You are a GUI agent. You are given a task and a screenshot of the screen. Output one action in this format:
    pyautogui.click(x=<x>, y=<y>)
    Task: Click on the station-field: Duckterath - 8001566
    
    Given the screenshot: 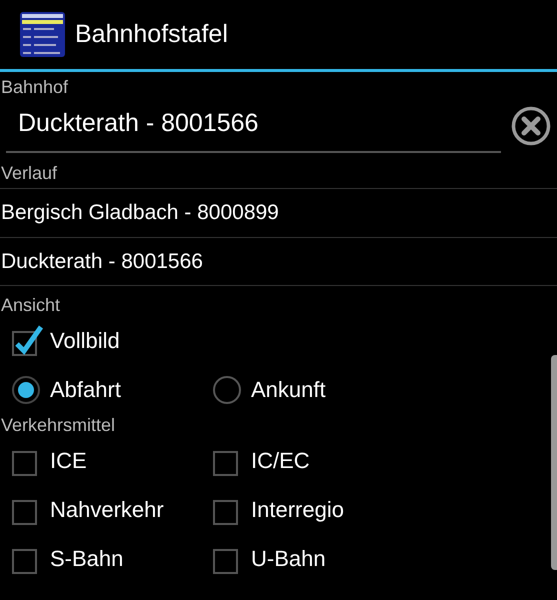 What is the action you would take?
    pyautogui.click(x=253, y=126)
    